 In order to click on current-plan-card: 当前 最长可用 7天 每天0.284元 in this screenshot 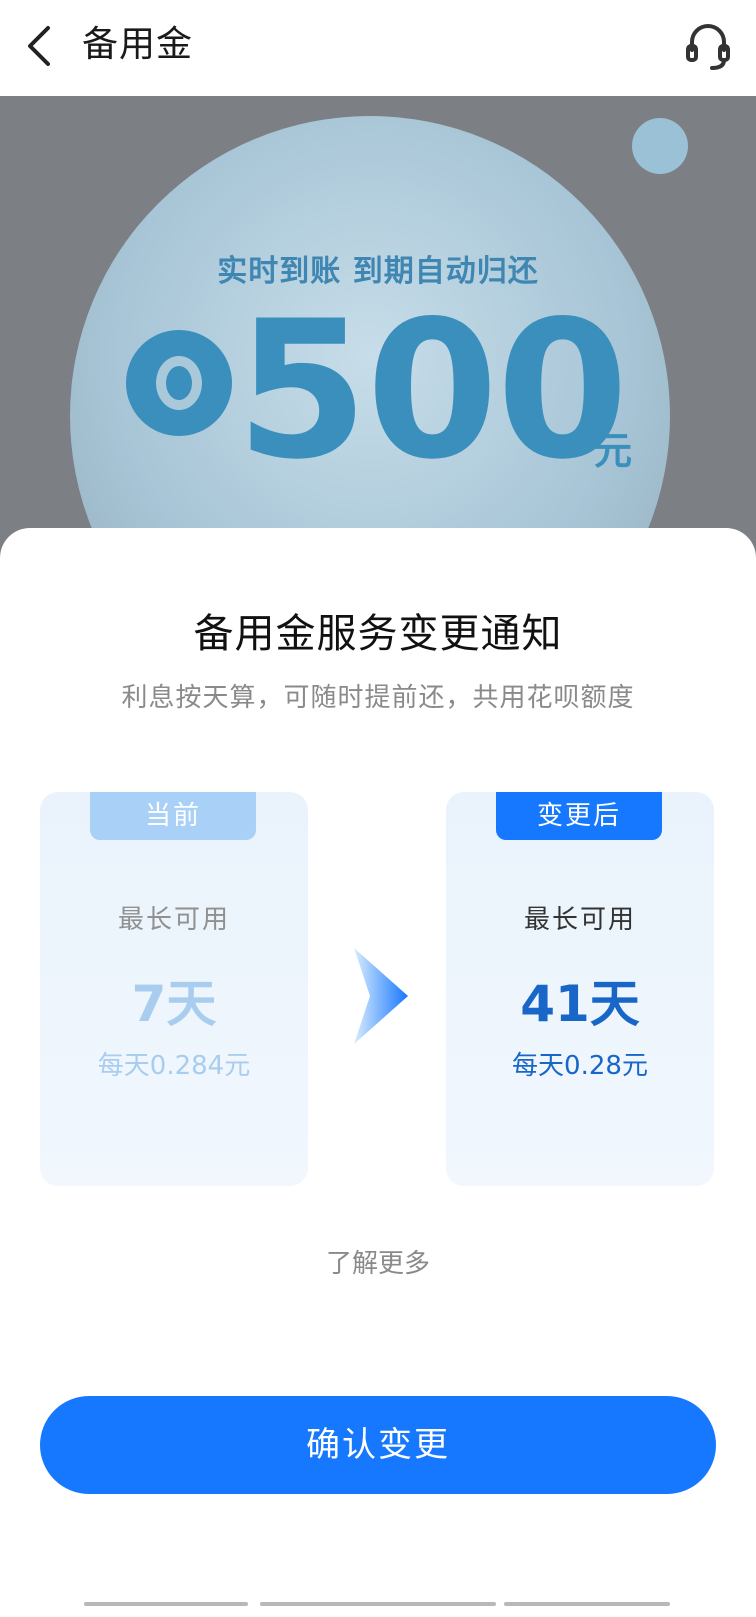, I will do `click(174, 989)`.